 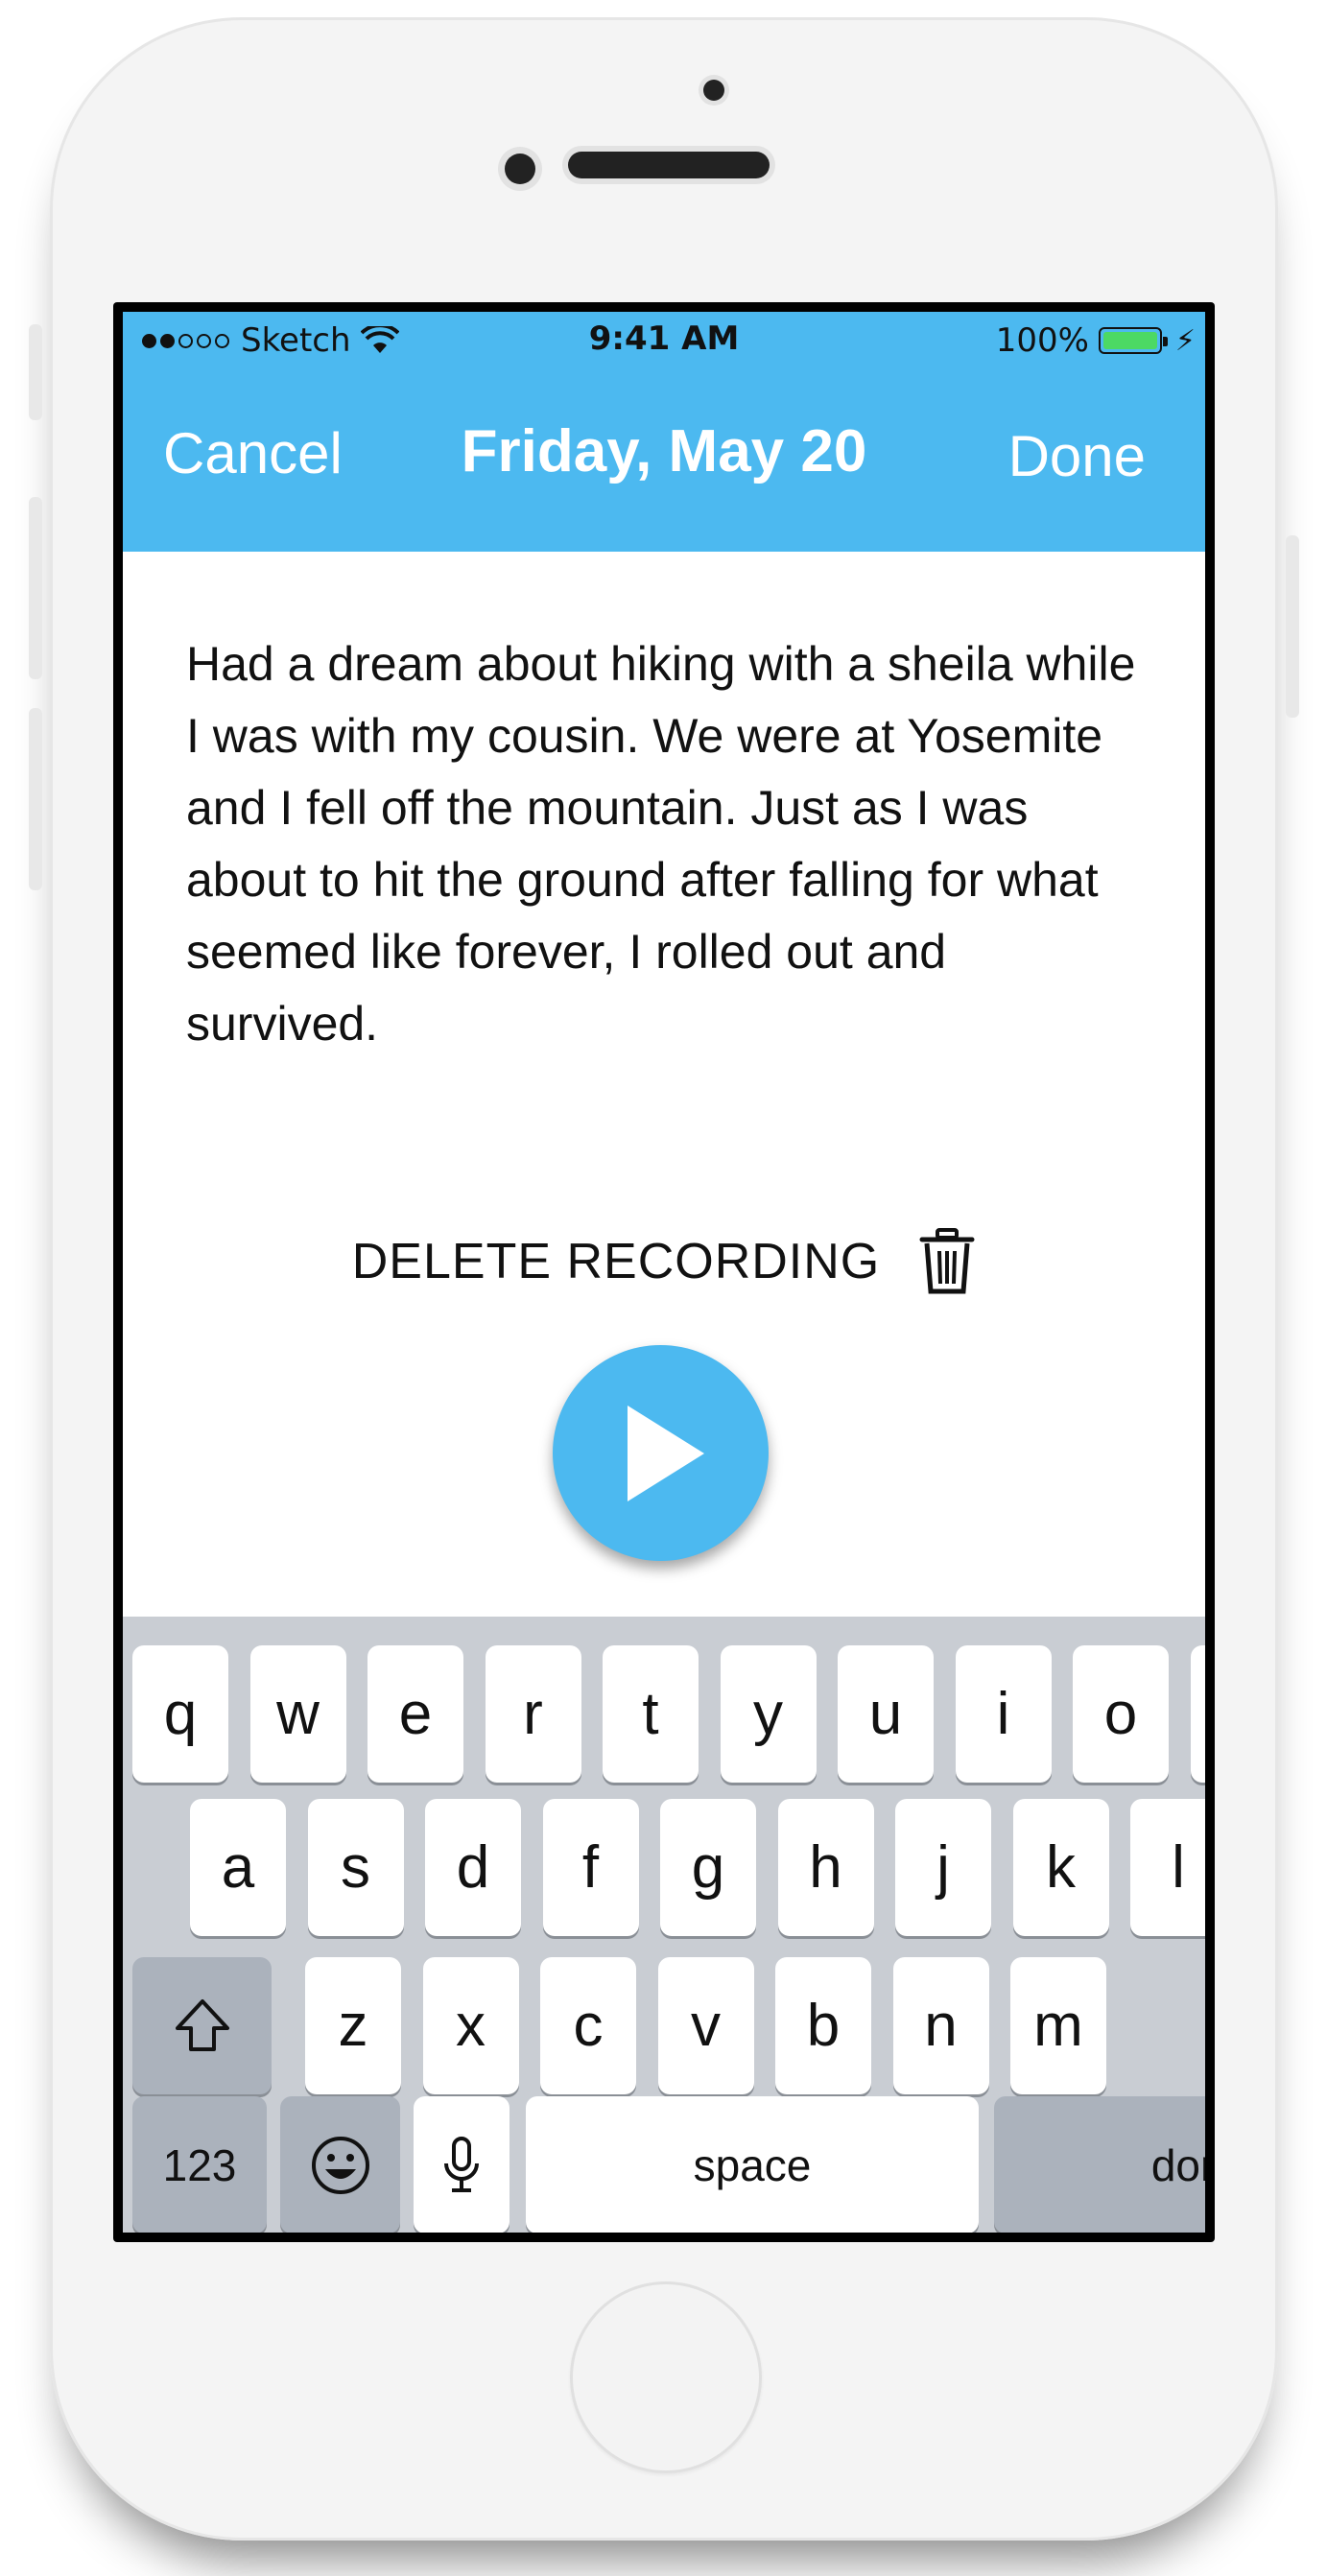 What do you see at coordinates (520, 169) in the screenshot?
I see `front-camera` at bounding box center [520, 169].